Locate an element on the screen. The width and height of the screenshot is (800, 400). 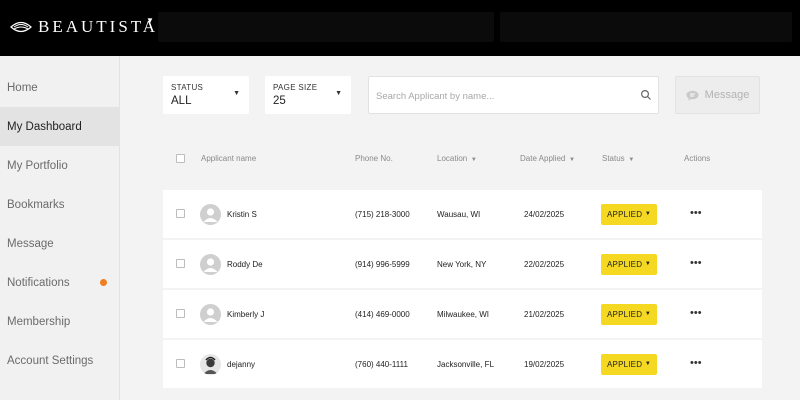
applicant-name: Kristin S is located at coordinates (242, 214).